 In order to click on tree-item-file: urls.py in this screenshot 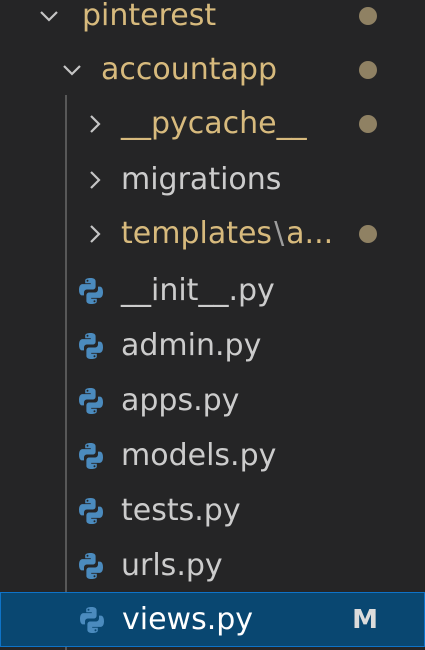, I will do `click(212, 565)`.